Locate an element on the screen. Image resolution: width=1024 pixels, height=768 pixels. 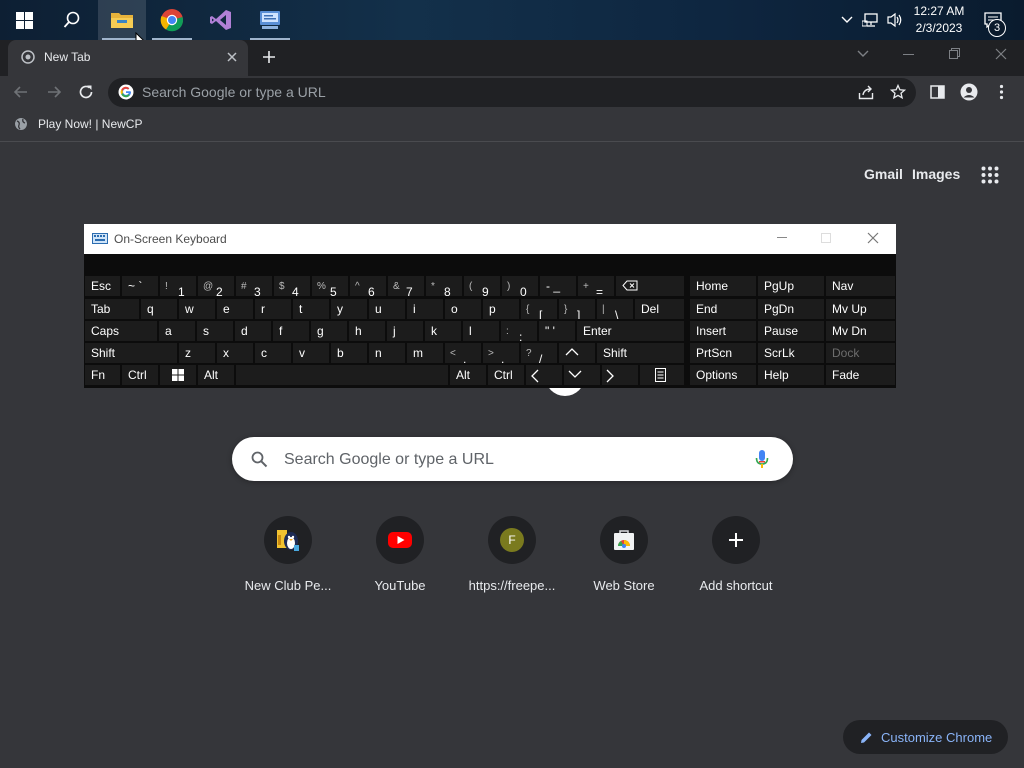
shortcut-tile-add-shortcut: Add shortcut is located at coordinates (736, 558).